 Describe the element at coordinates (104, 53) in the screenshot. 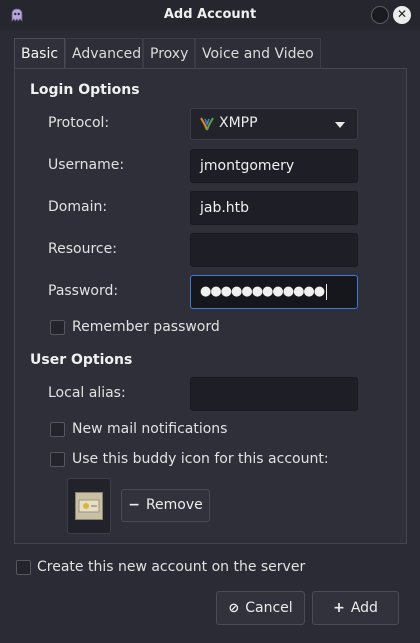

I see `tab-advanced: Advanced` at that location.